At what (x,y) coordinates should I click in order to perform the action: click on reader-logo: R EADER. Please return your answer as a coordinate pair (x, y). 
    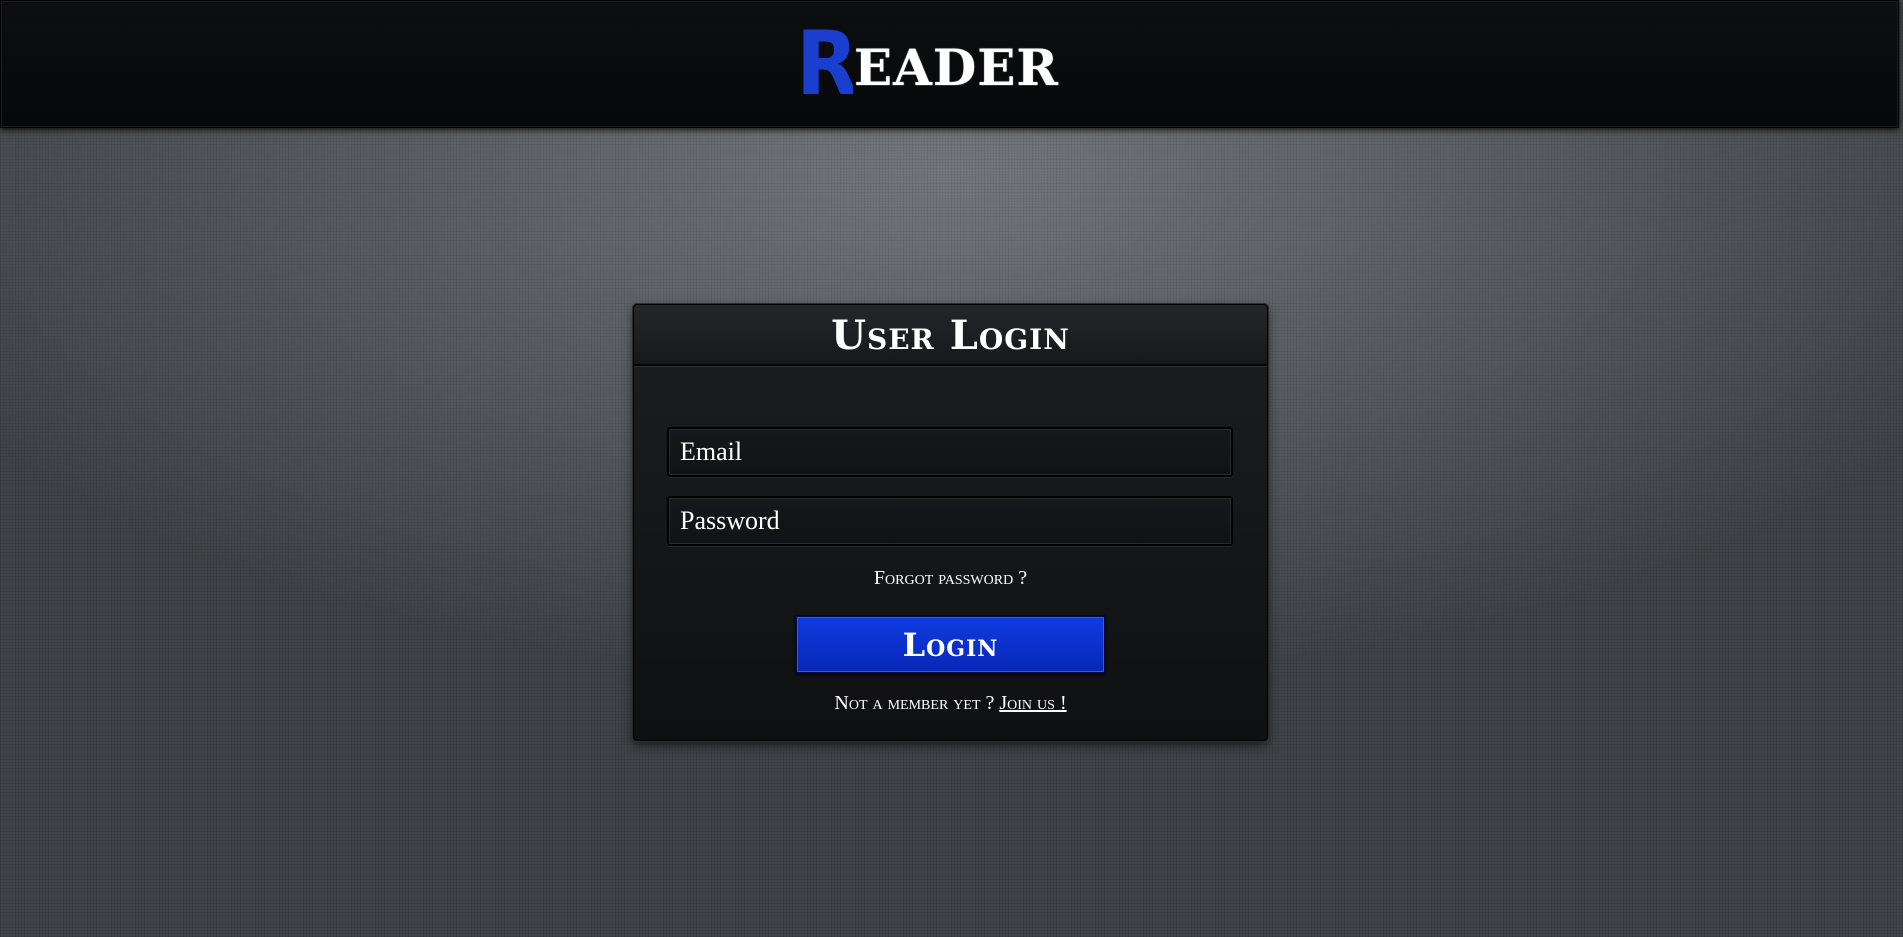
    Looking at the image, I should click on (927, 62).